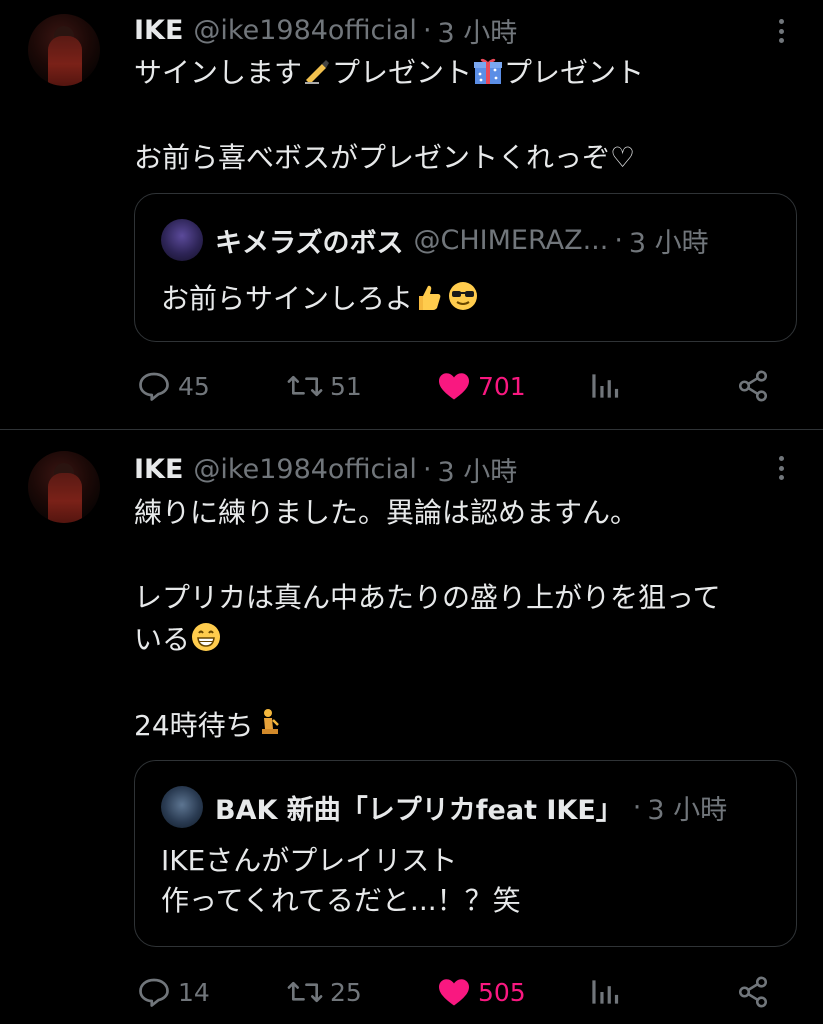  What do you see at coordinates (324, 992) in the screenshot?
I see `retweet-button: 25` at bounding box center [324, 992].